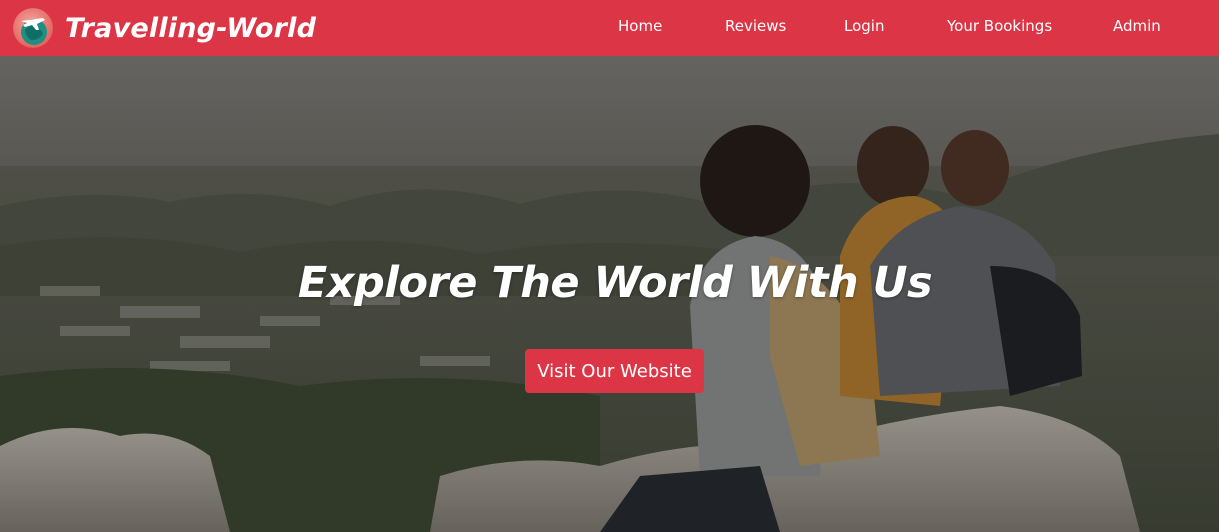 Image resolution: width=1219 pixels, height=532 pixels. What do you see at coordinates (864, 26) in the screenshot?
I see `nav-login: Login` at bounding box center [864, 26].